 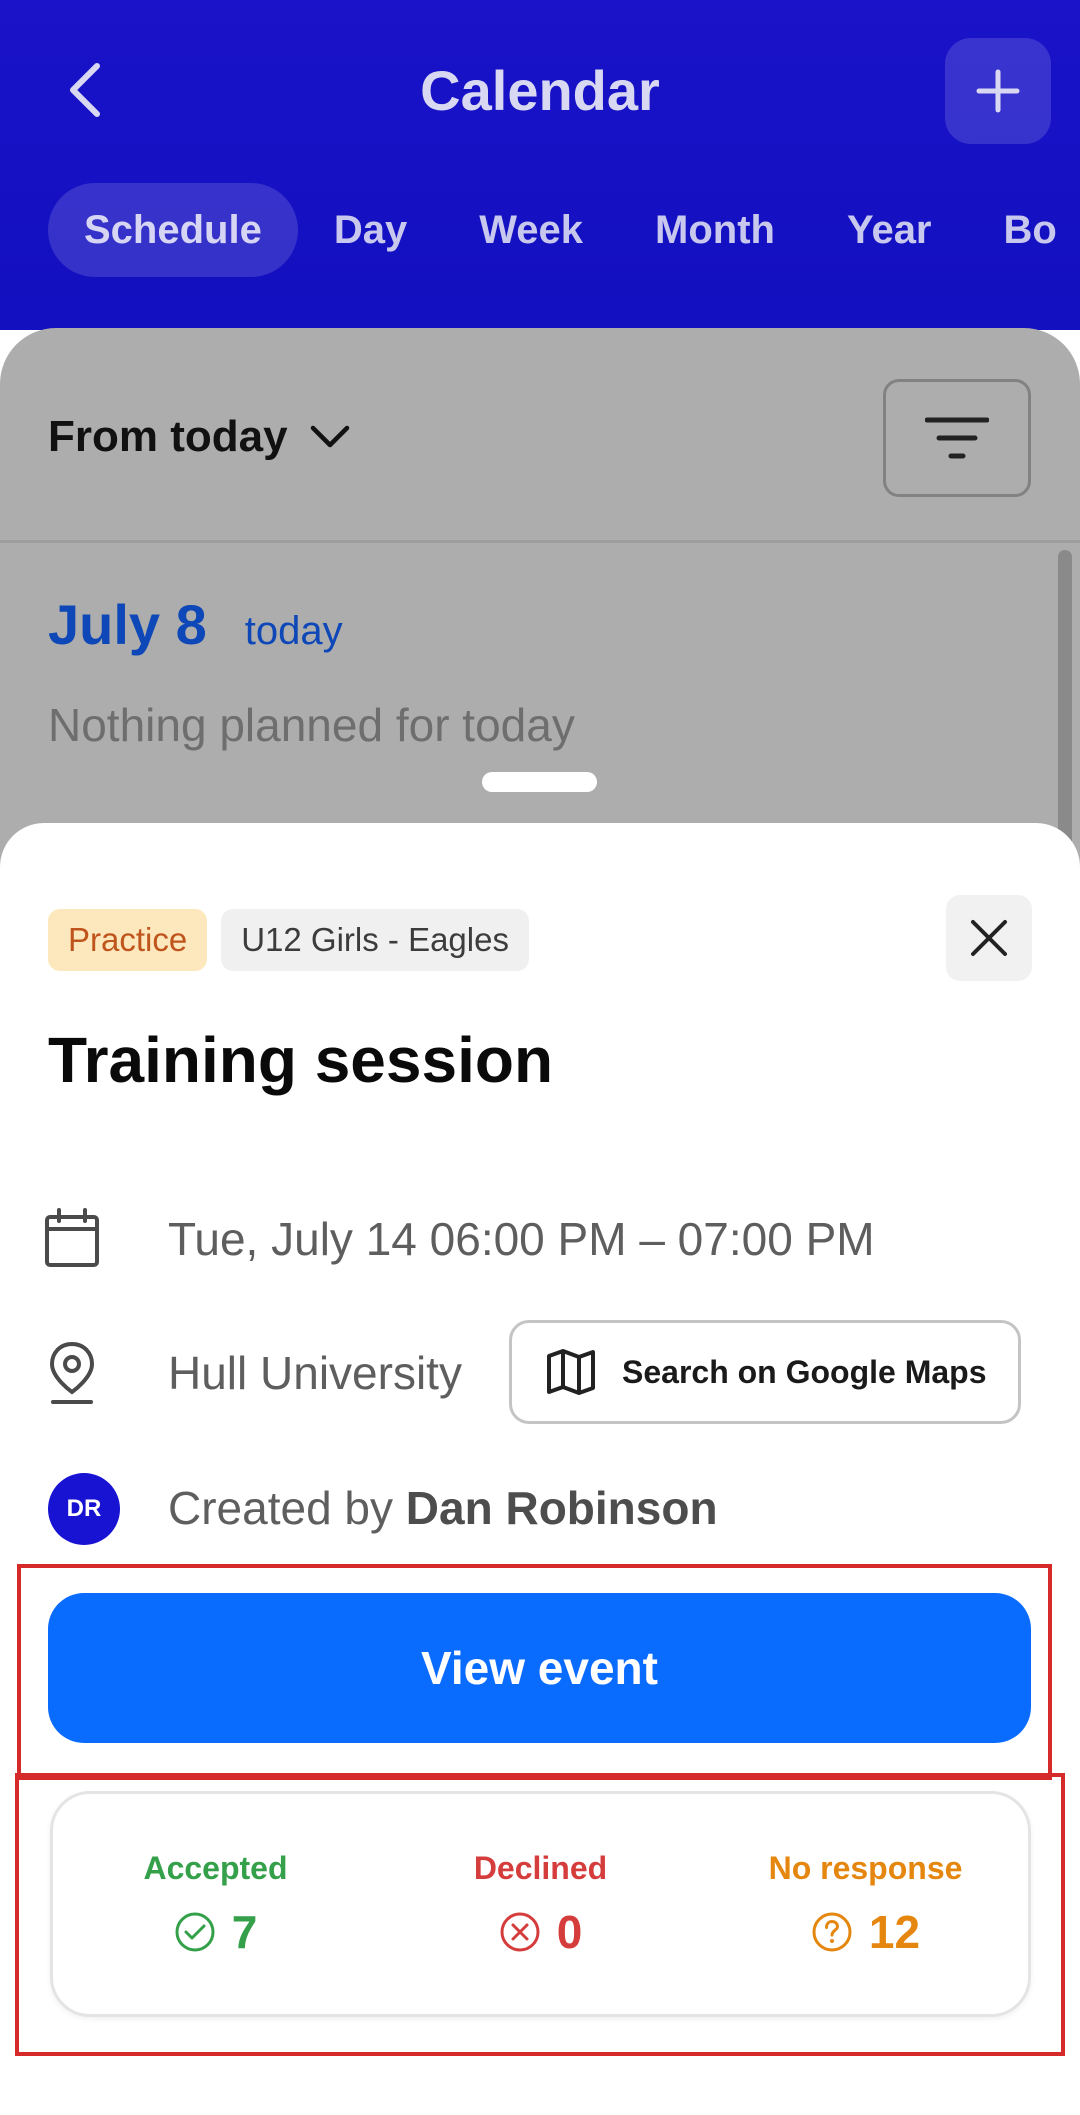 I want to click on plus-icon, so click(x=998, y=91).